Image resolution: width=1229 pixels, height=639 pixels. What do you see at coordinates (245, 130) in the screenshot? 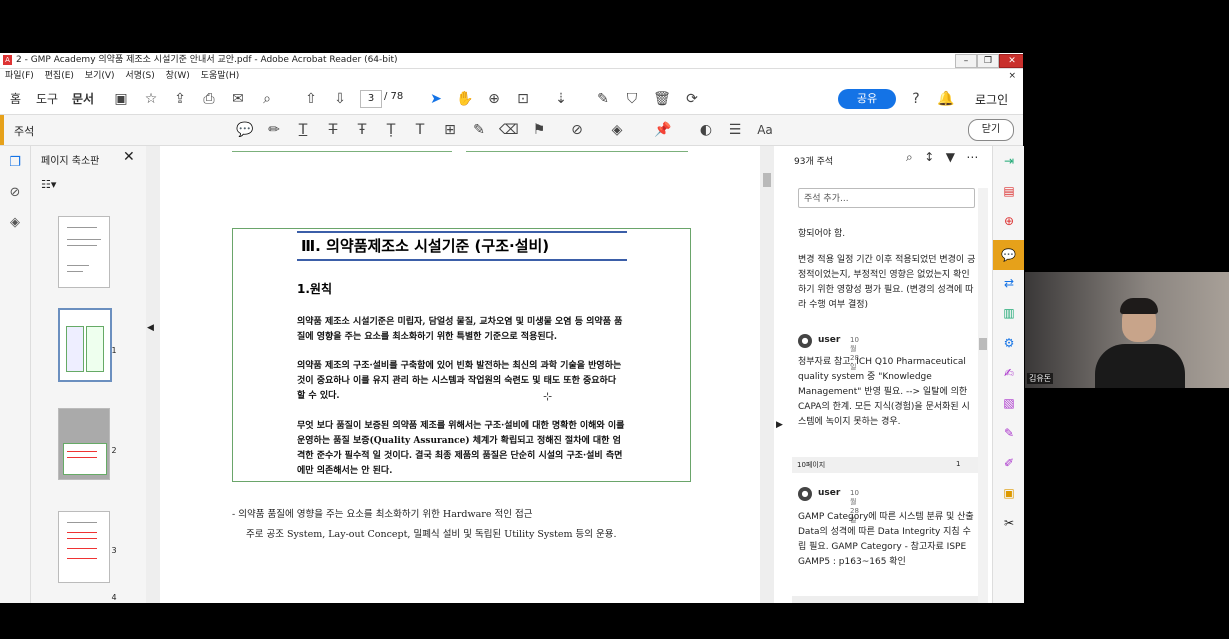
I see `sticky-note-icon: 💬` at bounding box center [245, 130].